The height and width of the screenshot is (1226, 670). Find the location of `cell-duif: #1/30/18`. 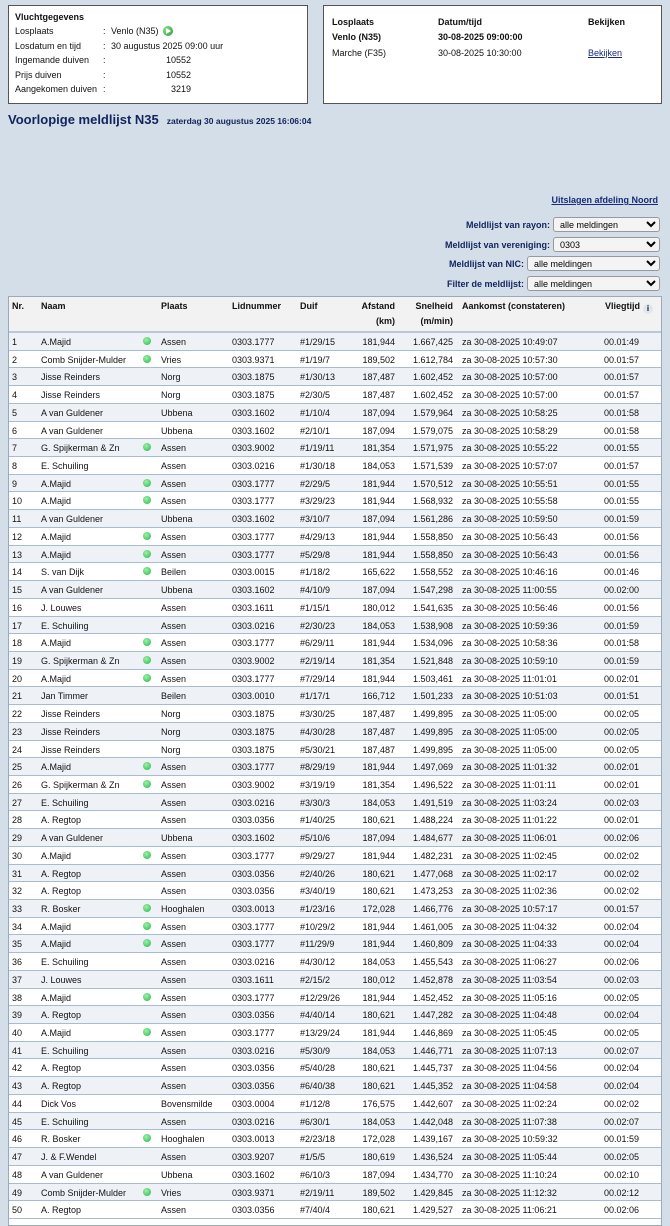

cell-duif: #1/30/18 is located at coordinates (318, 466).